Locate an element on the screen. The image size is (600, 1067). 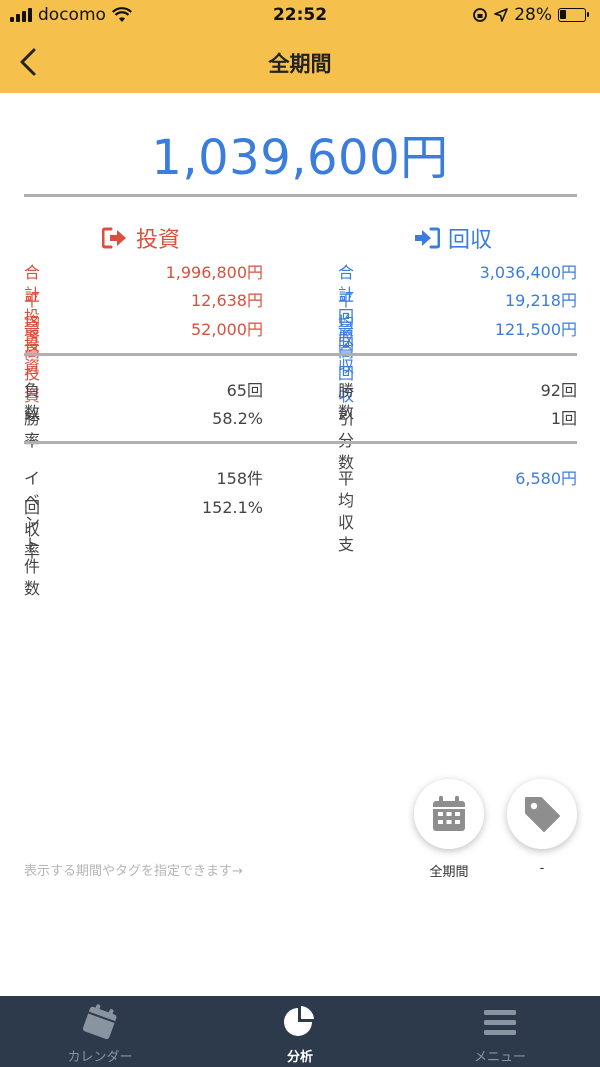
invest-heading: 投資 is located at coordinates (141, 238).